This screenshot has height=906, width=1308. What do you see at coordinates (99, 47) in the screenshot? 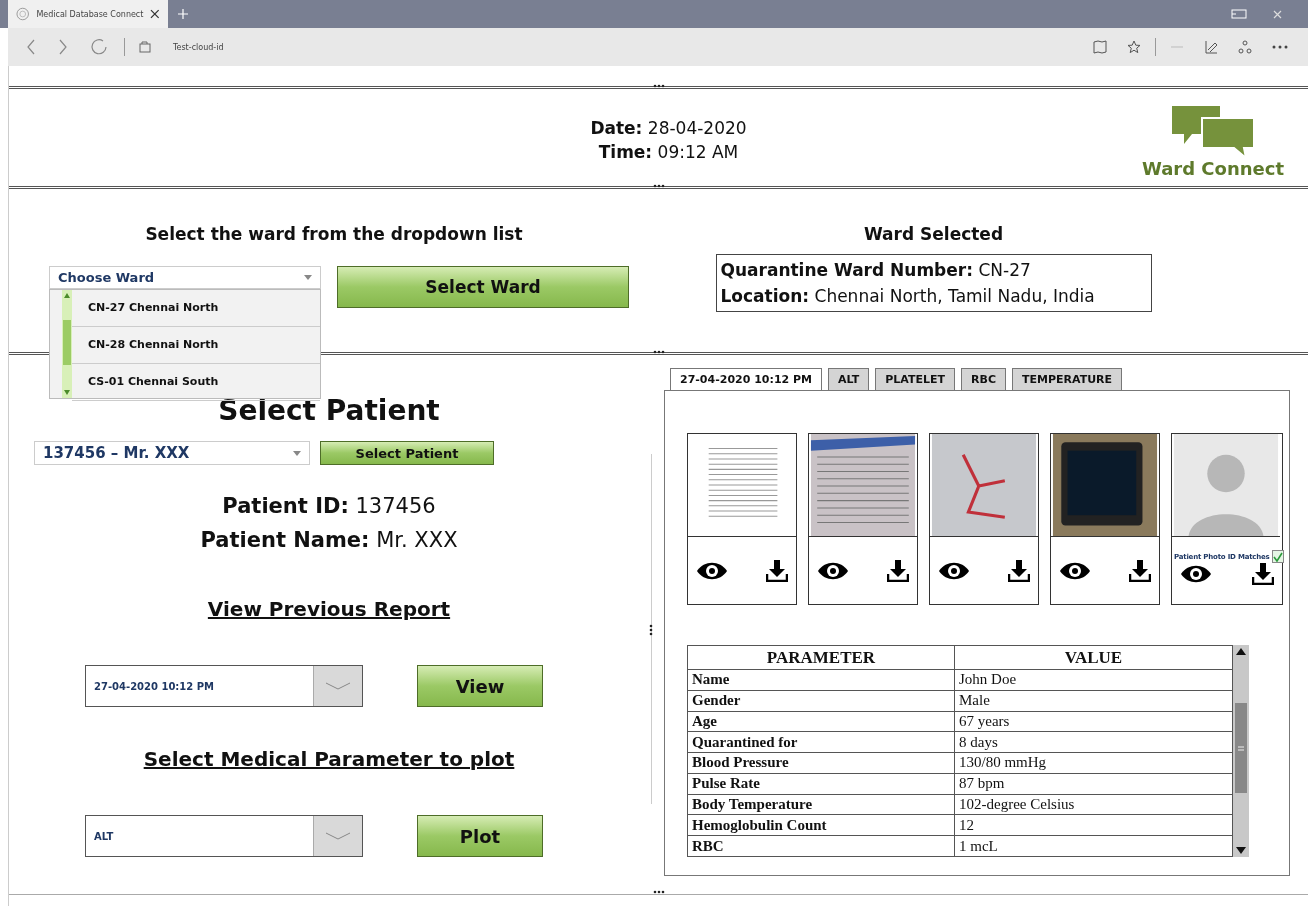
I see `refresh-icon` at bounding box center [99, 47].